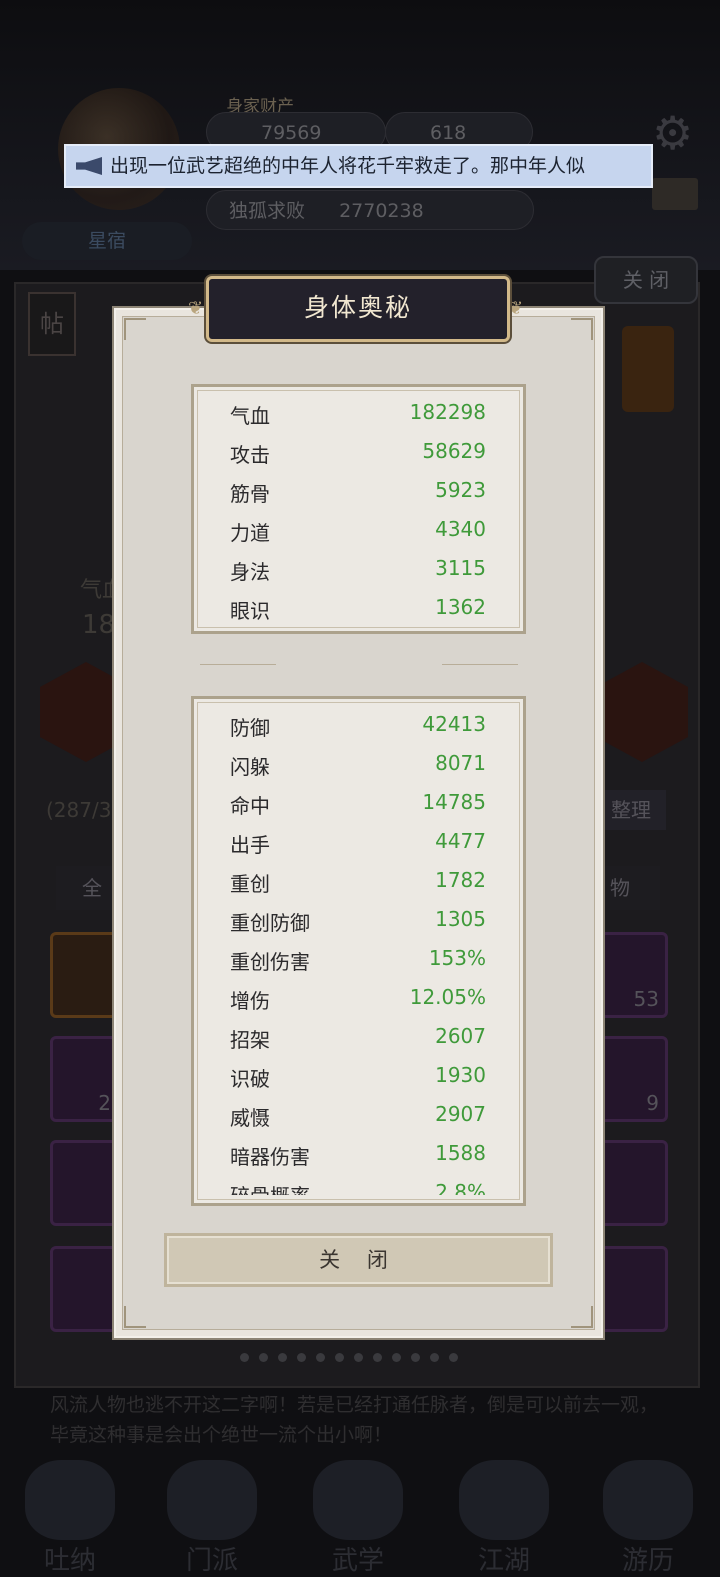 This screenshot has width=720, height=1577. Describe the element at coordinates (652, 1103) in the screenshot. I see `item-count: 9` at that location.